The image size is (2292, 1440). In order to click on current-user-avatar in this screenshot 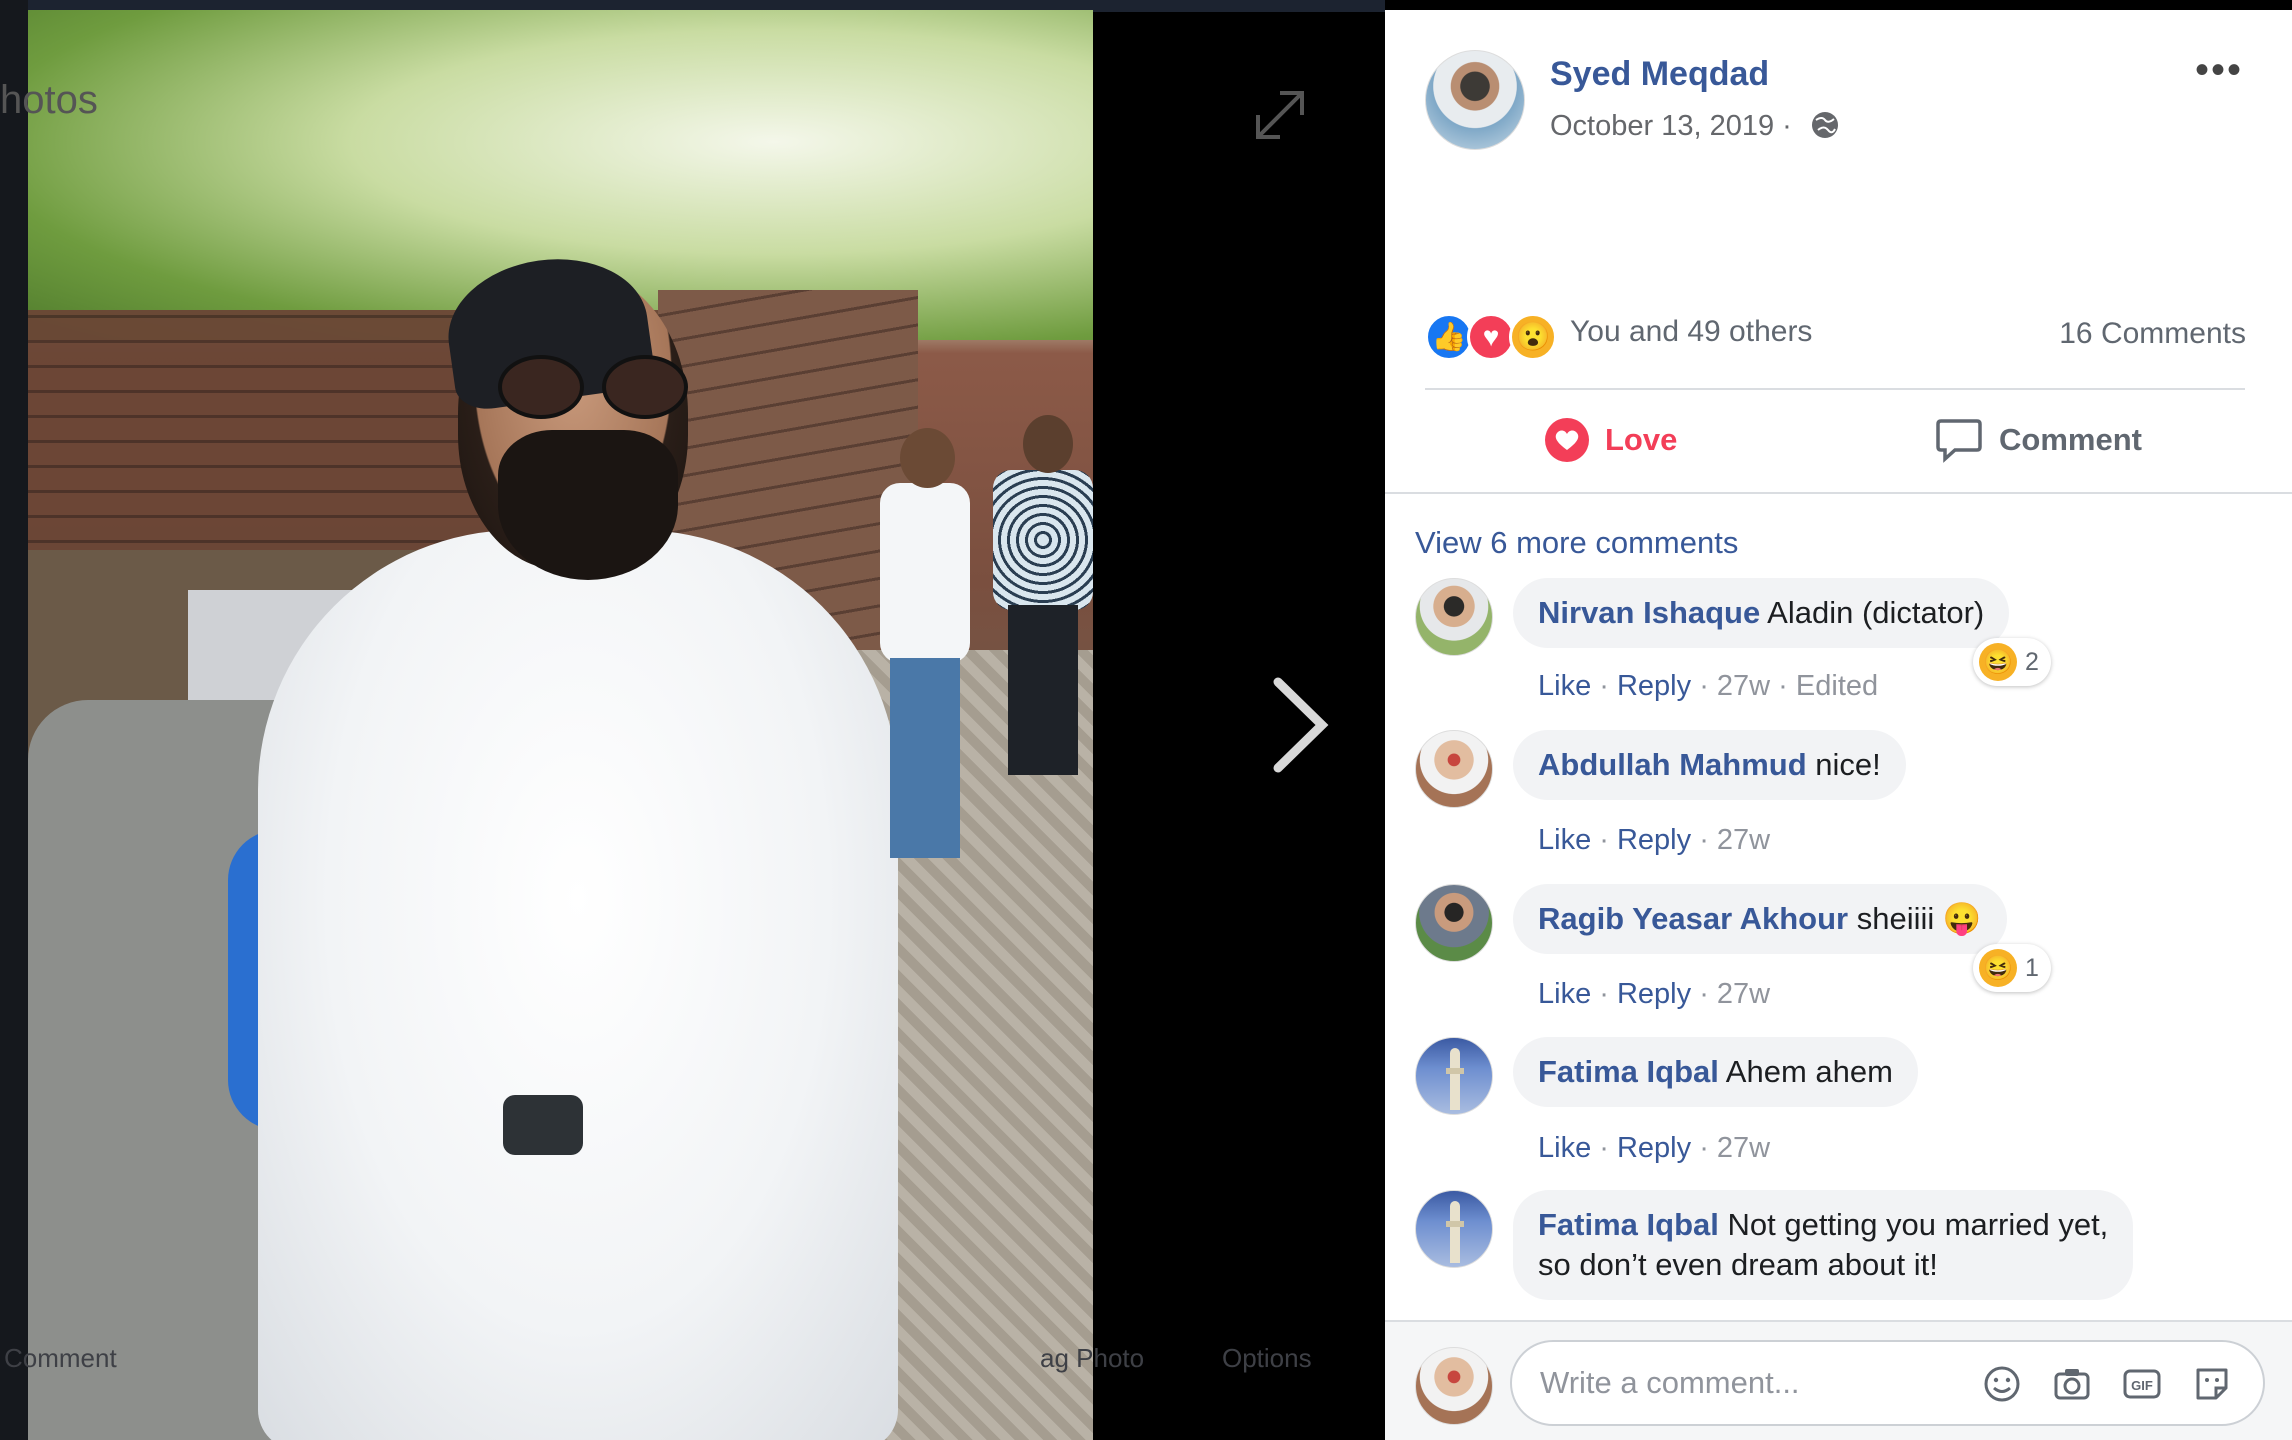, I will do `click(1454, 1386)`.